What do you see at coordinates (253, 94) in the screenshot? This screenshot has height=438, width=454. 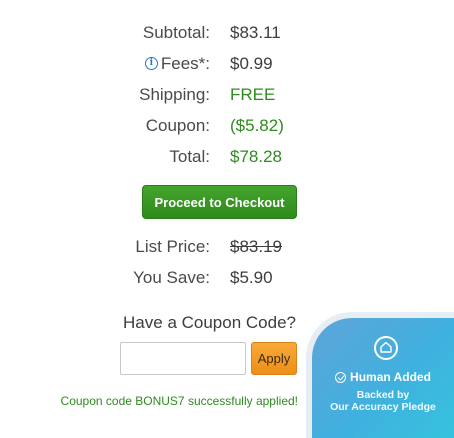 I see `shipping-value: FREE` at bounding box center [253, 94].